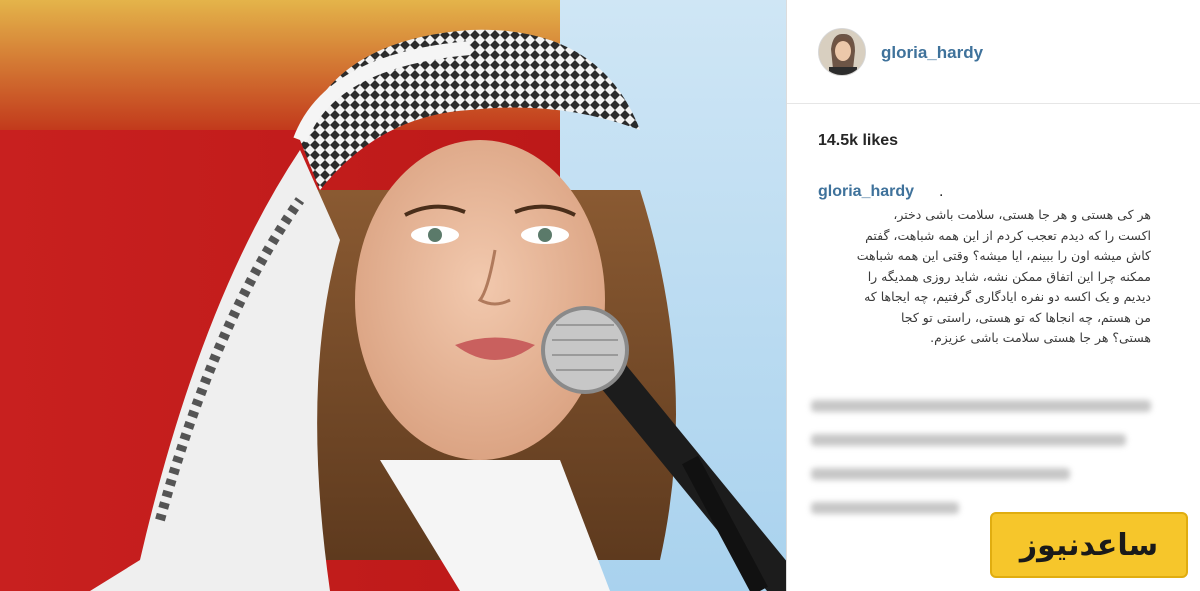 Image resolution: width=1200 pixels, height=591 pixels. Describe the element at coordinates (866, 192) in the screenshot. I see `caption-username: gloria_hardy` at that location.